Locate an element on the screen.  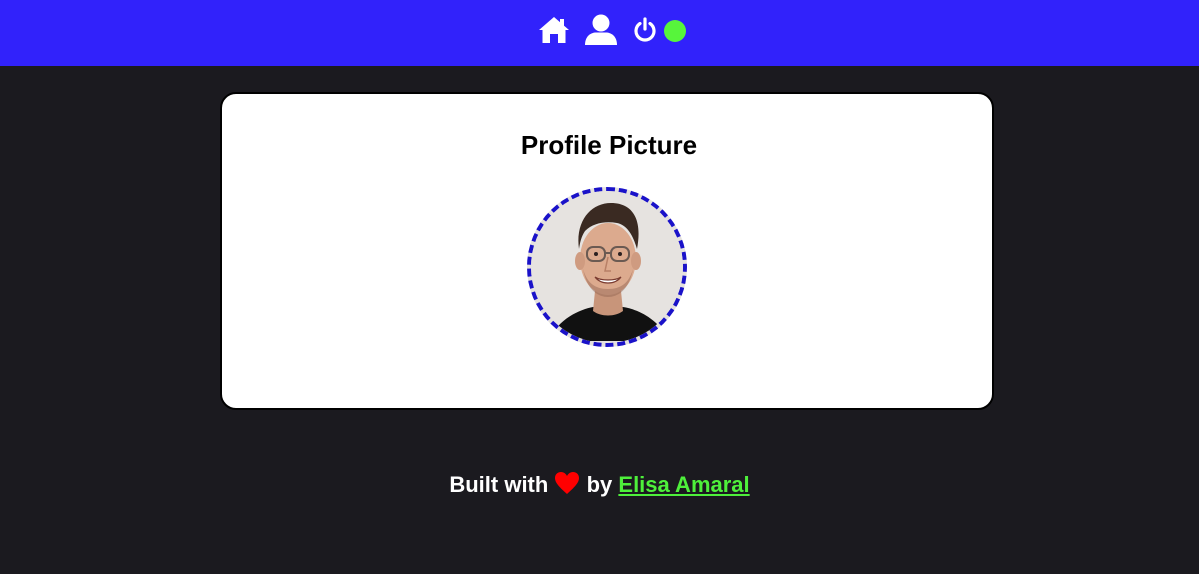
avatar-photo is located at coordinates (607, 267).